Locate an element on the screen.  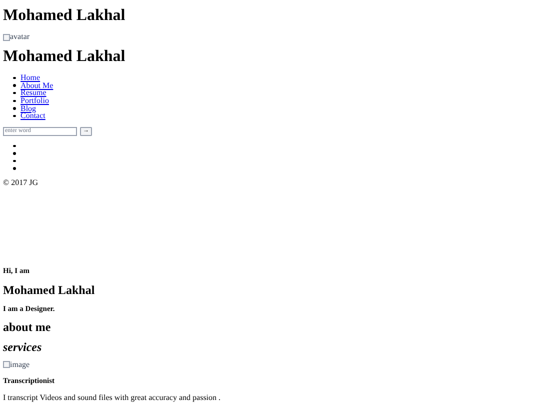
nav-link: About Me is located at coordinates (37, 86).